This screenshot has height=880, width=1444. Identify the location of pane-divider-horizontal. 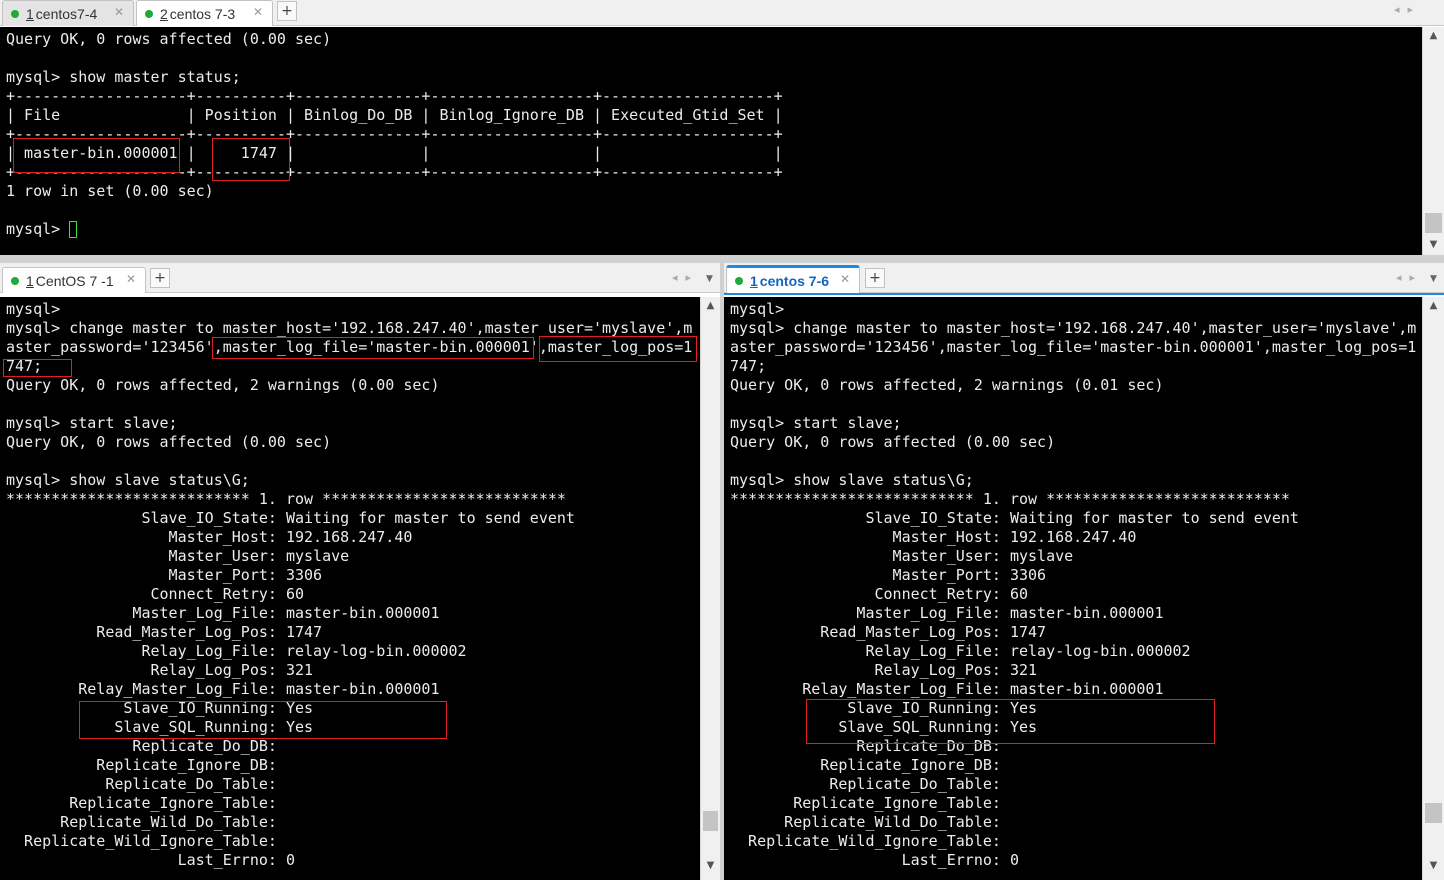
(722, 259).